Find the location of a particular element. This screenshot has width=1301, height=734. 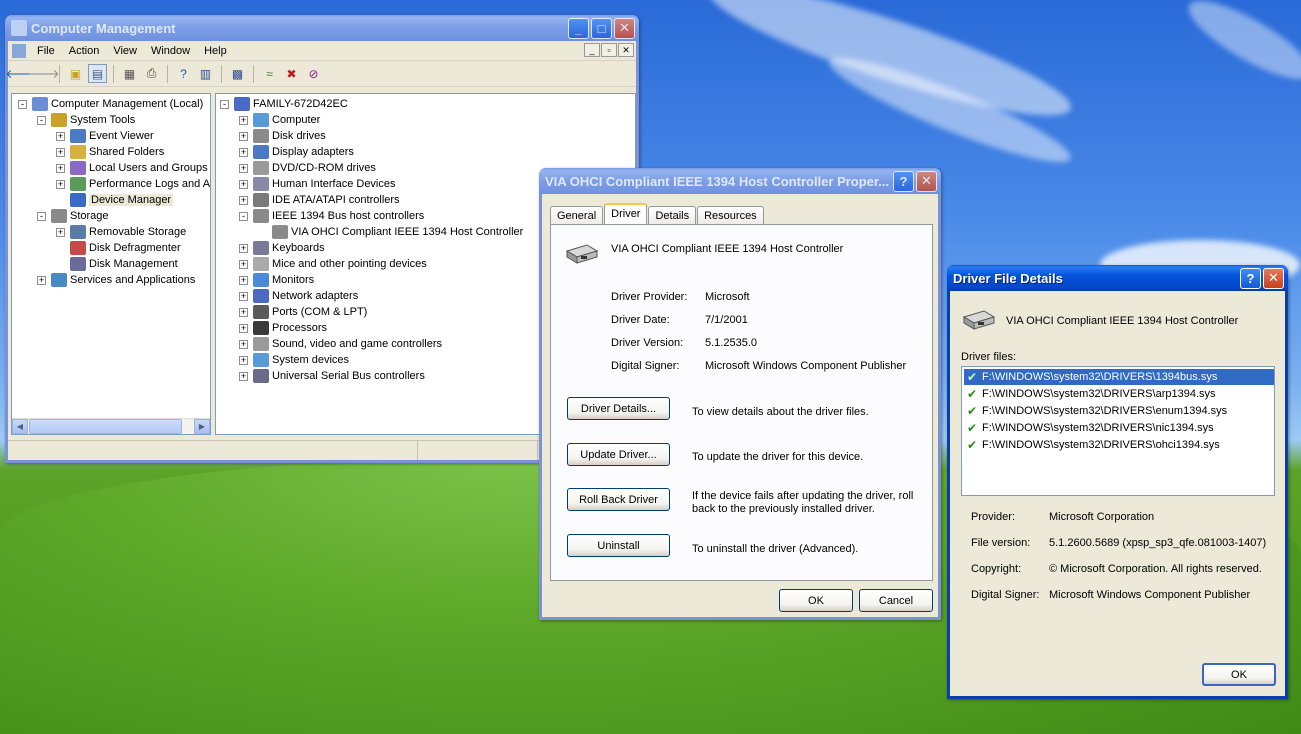

scan-hardware-icon: ▩ is located at coordinates (237, 73).